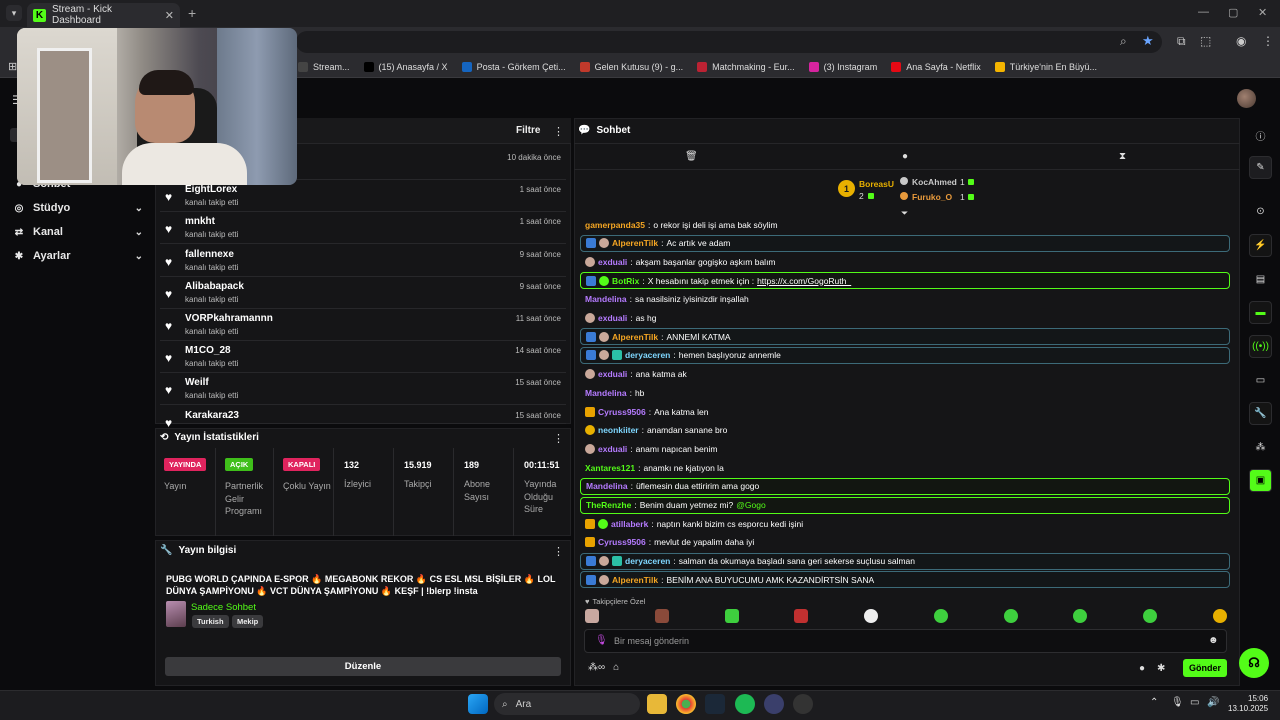 The height and width of the screenshot is (720, 1280). Describe the element at coordinates (567, 704) in the screenshot. I see `taskbar-search: ⌕ Ara` at that location.